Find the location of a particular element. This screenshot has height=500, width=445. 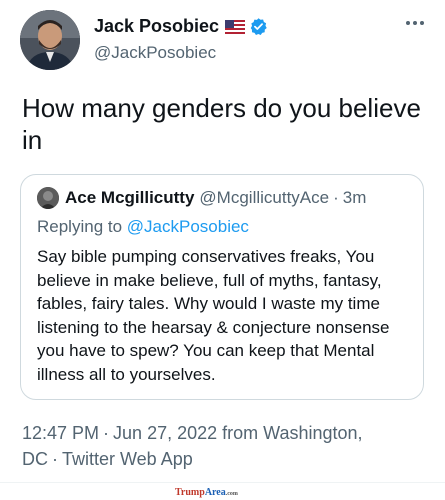

quoted-tweet-time: 3m is located at coordinates (355, 198).